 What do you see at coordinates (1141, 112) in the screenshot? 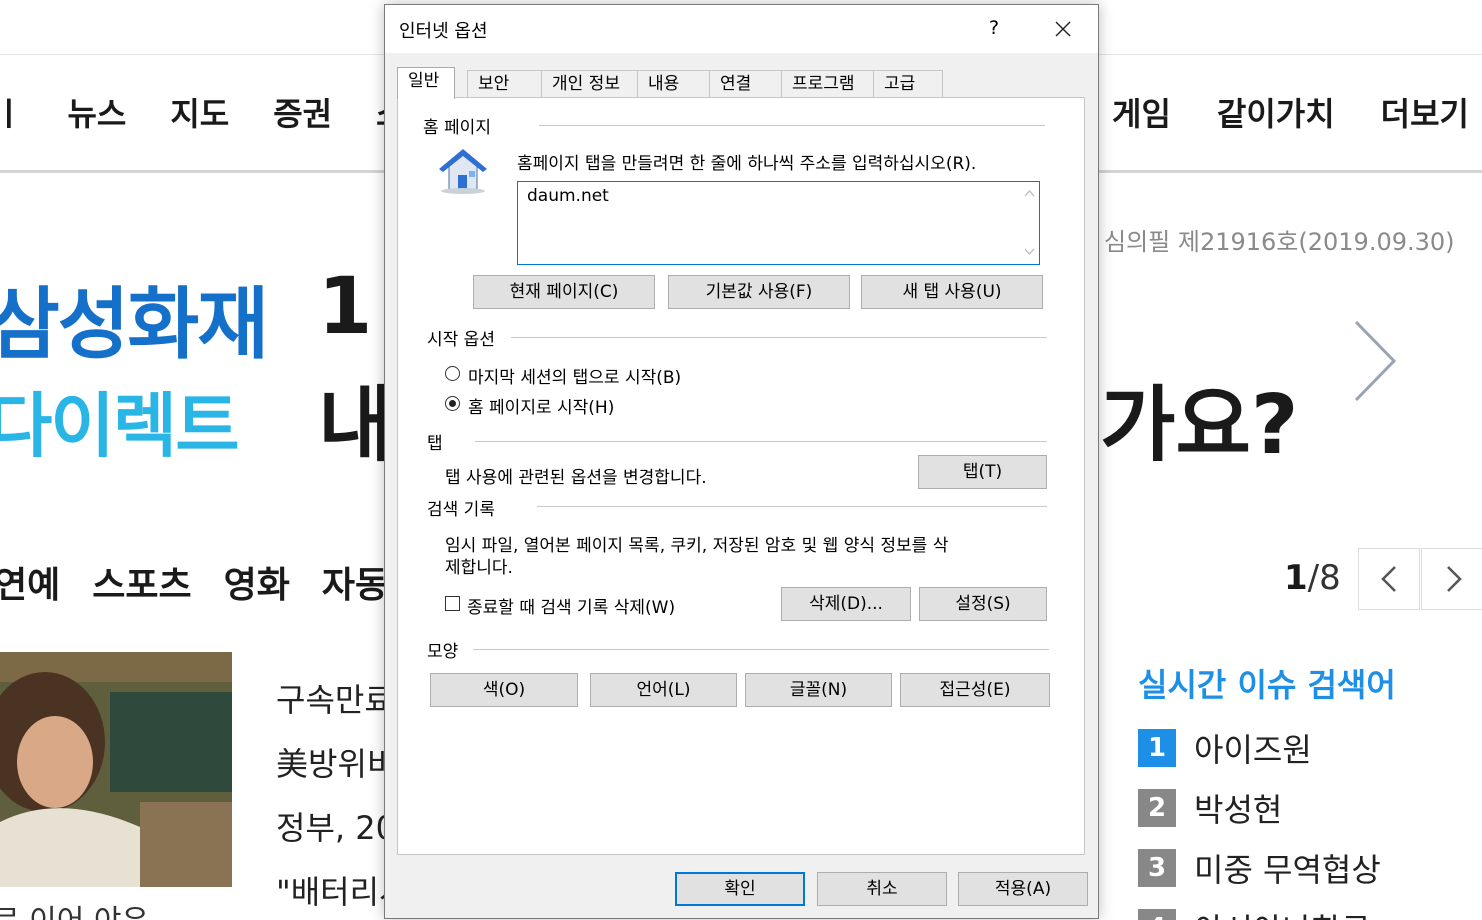
I see `nav-item-game: 게임` at bounding box center [1141, 112].